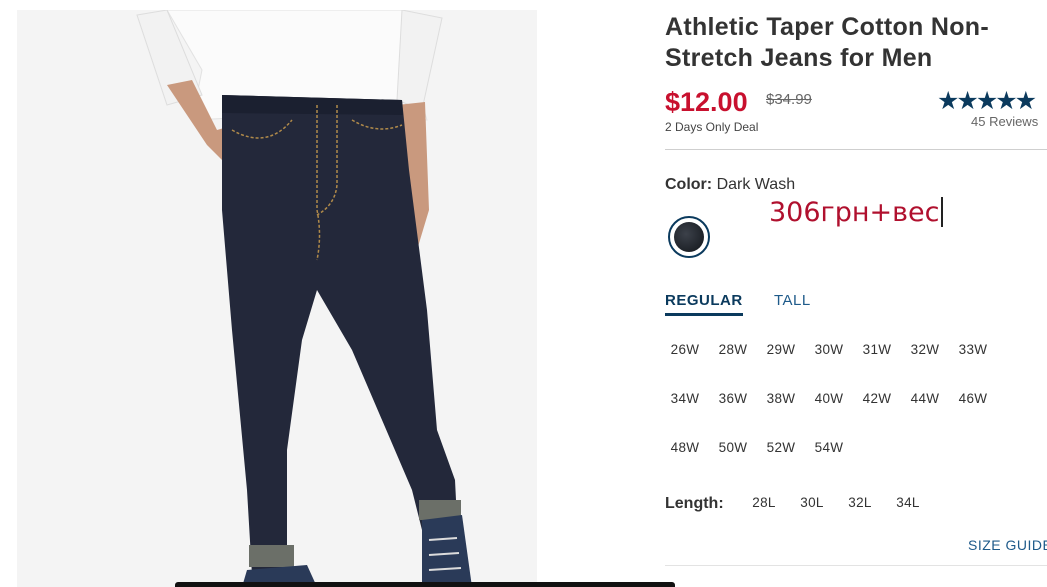 The height and width of the screenshot is (587, 1047). Describe the element at coordinates (781, 448) in the screenshot. I see `size-option: 52W` at that location.